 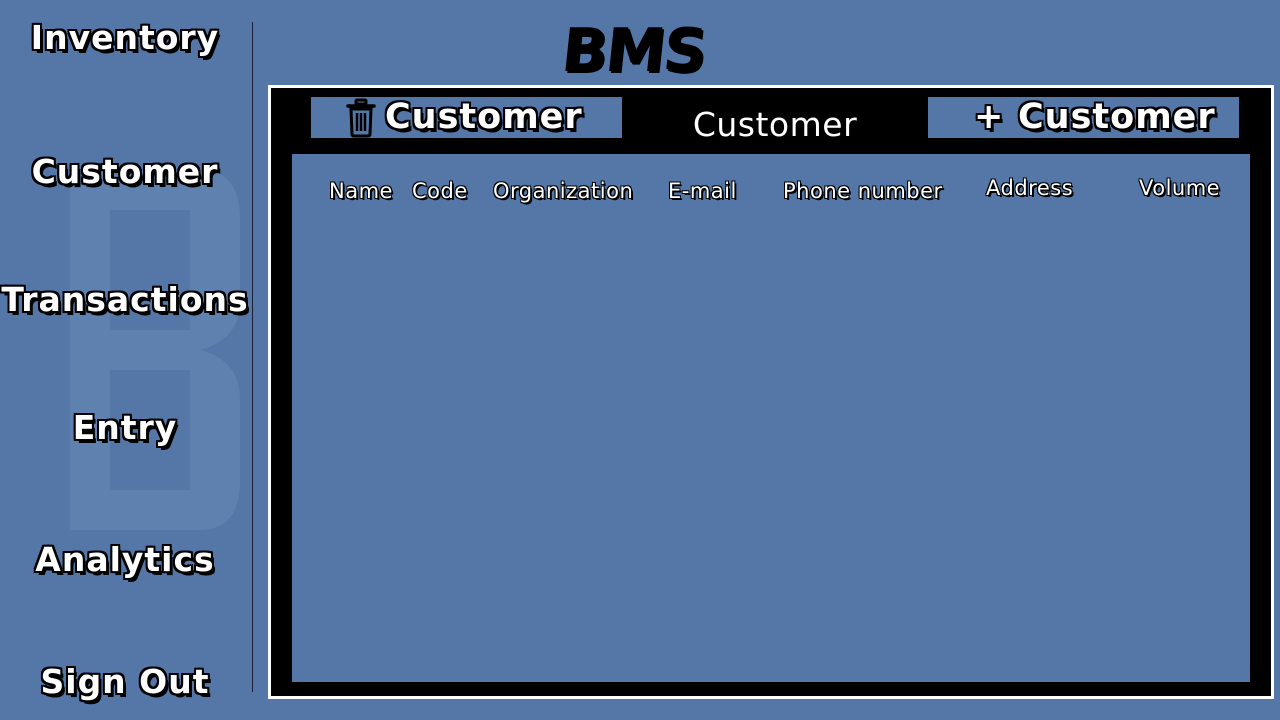 I want to click on sidebar-divider, so click(x=252, y=357).